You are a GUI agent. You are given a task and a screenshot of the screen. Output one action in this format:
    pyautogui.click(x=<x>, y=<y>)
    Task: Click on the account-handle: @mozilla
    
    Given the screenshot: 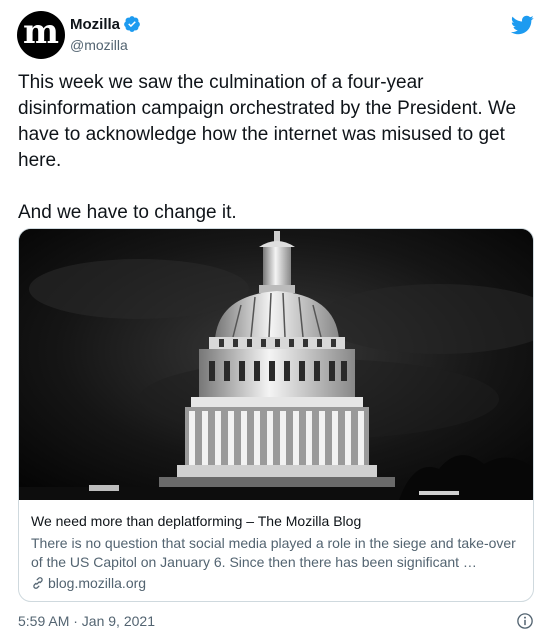 What is the action you would take?
    pyautogui.click(x=99, y=45)
    